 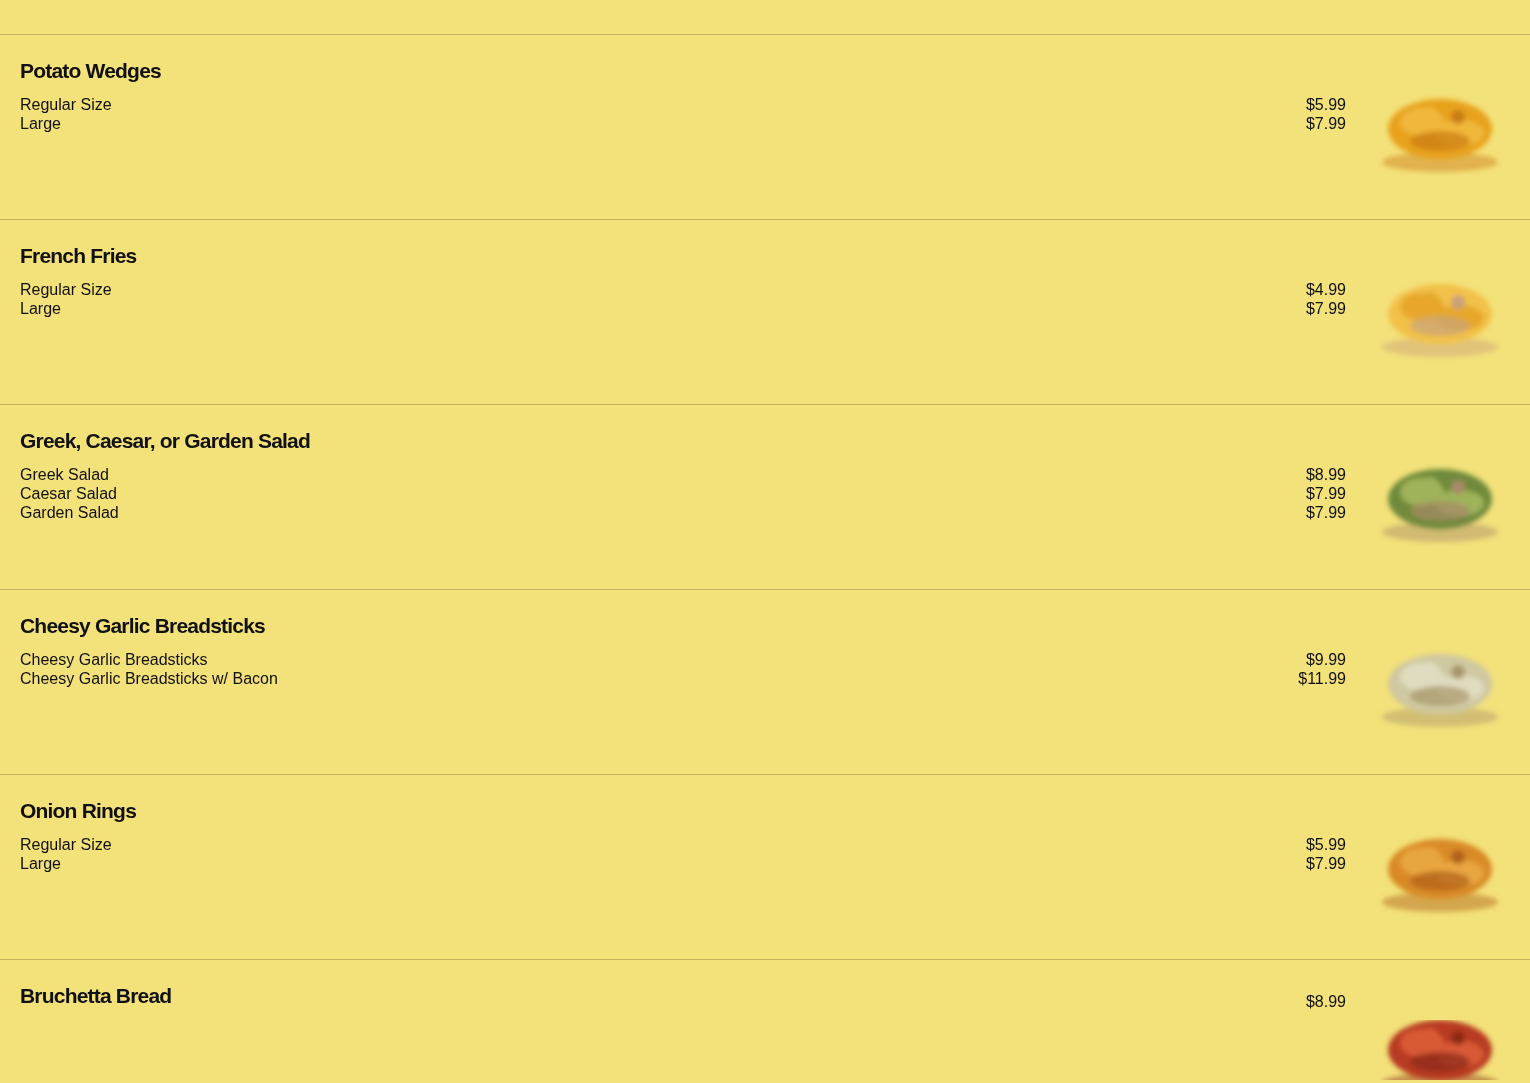 I want to click on item-price: $4.99, so click(x=1325, y=289).